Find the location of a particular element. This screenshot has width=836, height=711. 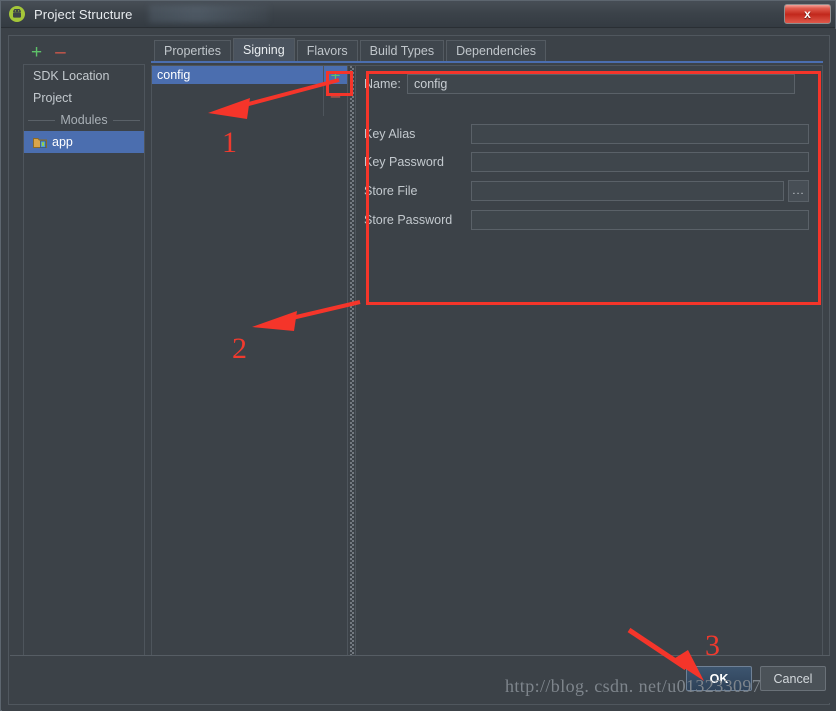

window-title: Project Structure is located at coordinates (83, 14).